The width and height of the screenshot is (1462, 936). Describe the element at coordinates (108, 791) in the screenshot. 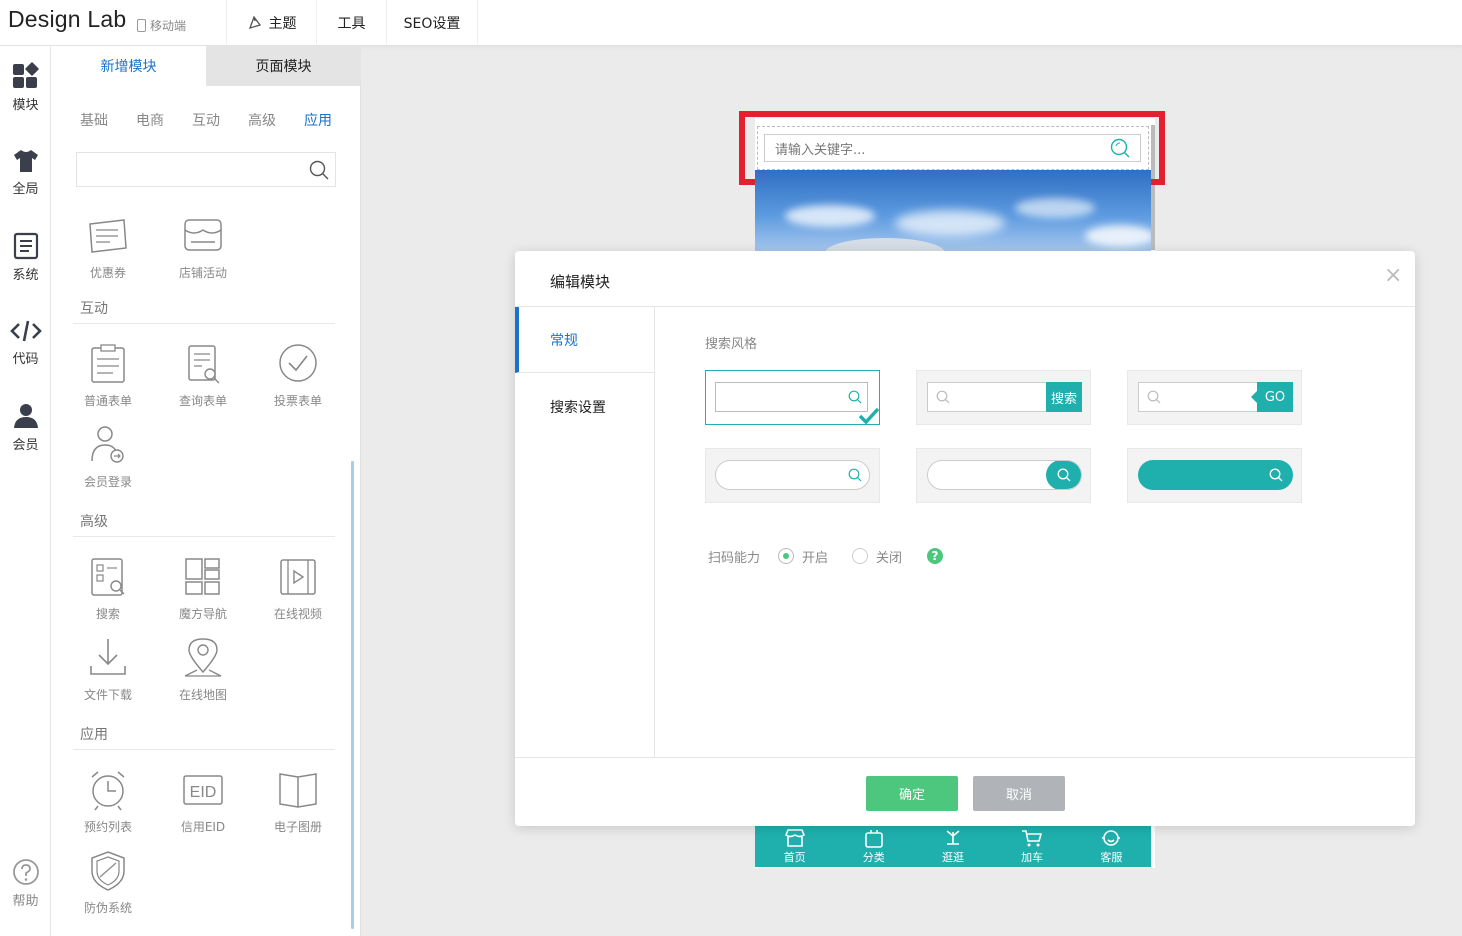

I see `alarm-clock-icon` at that location.